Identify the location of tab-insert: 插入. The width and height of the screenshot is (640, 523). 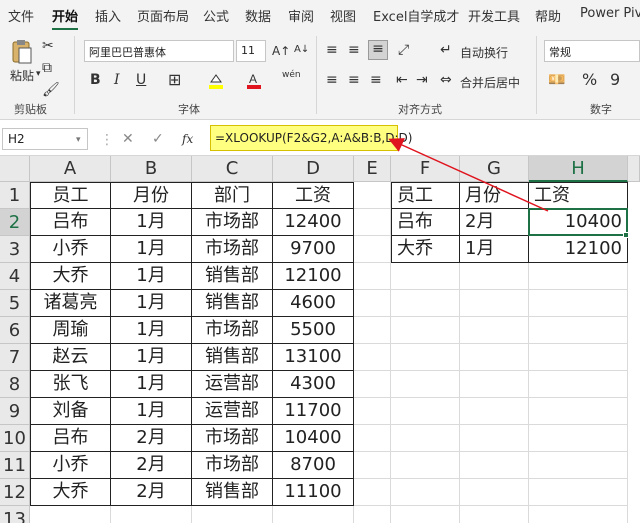
(108, 15).